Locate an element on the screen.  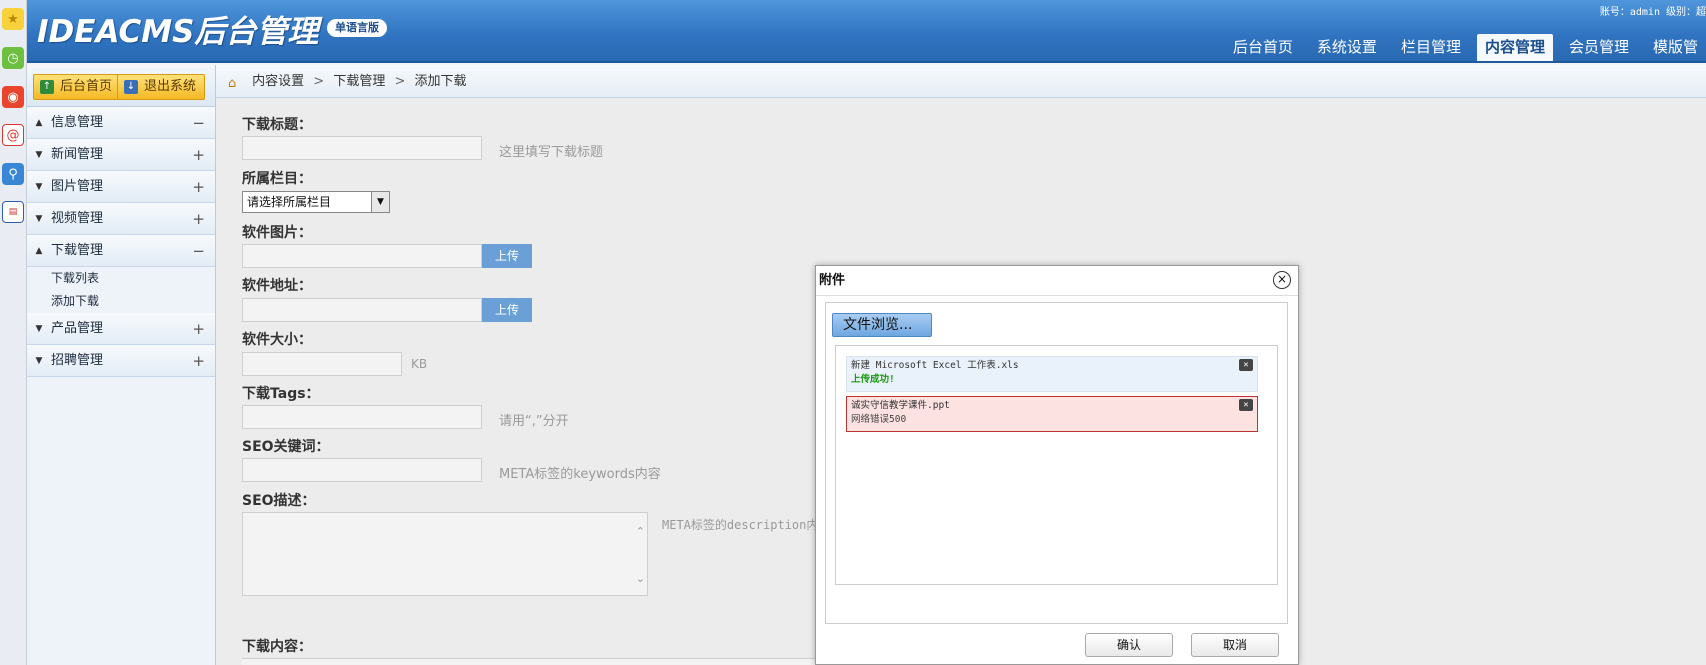
menu-label: 产品管理 is located at coordinates (77, 328).